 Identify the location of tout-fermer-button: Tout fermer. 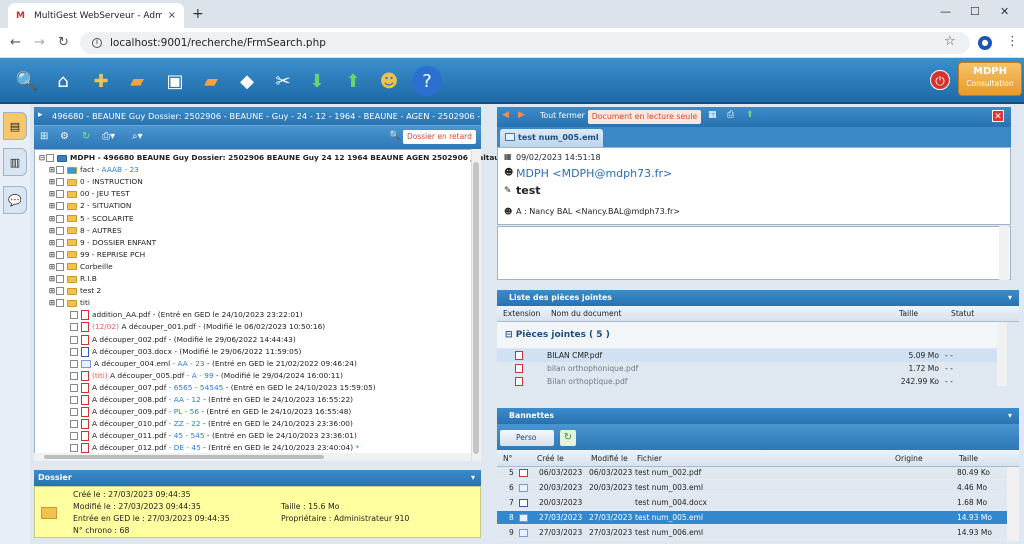
(562, 115).